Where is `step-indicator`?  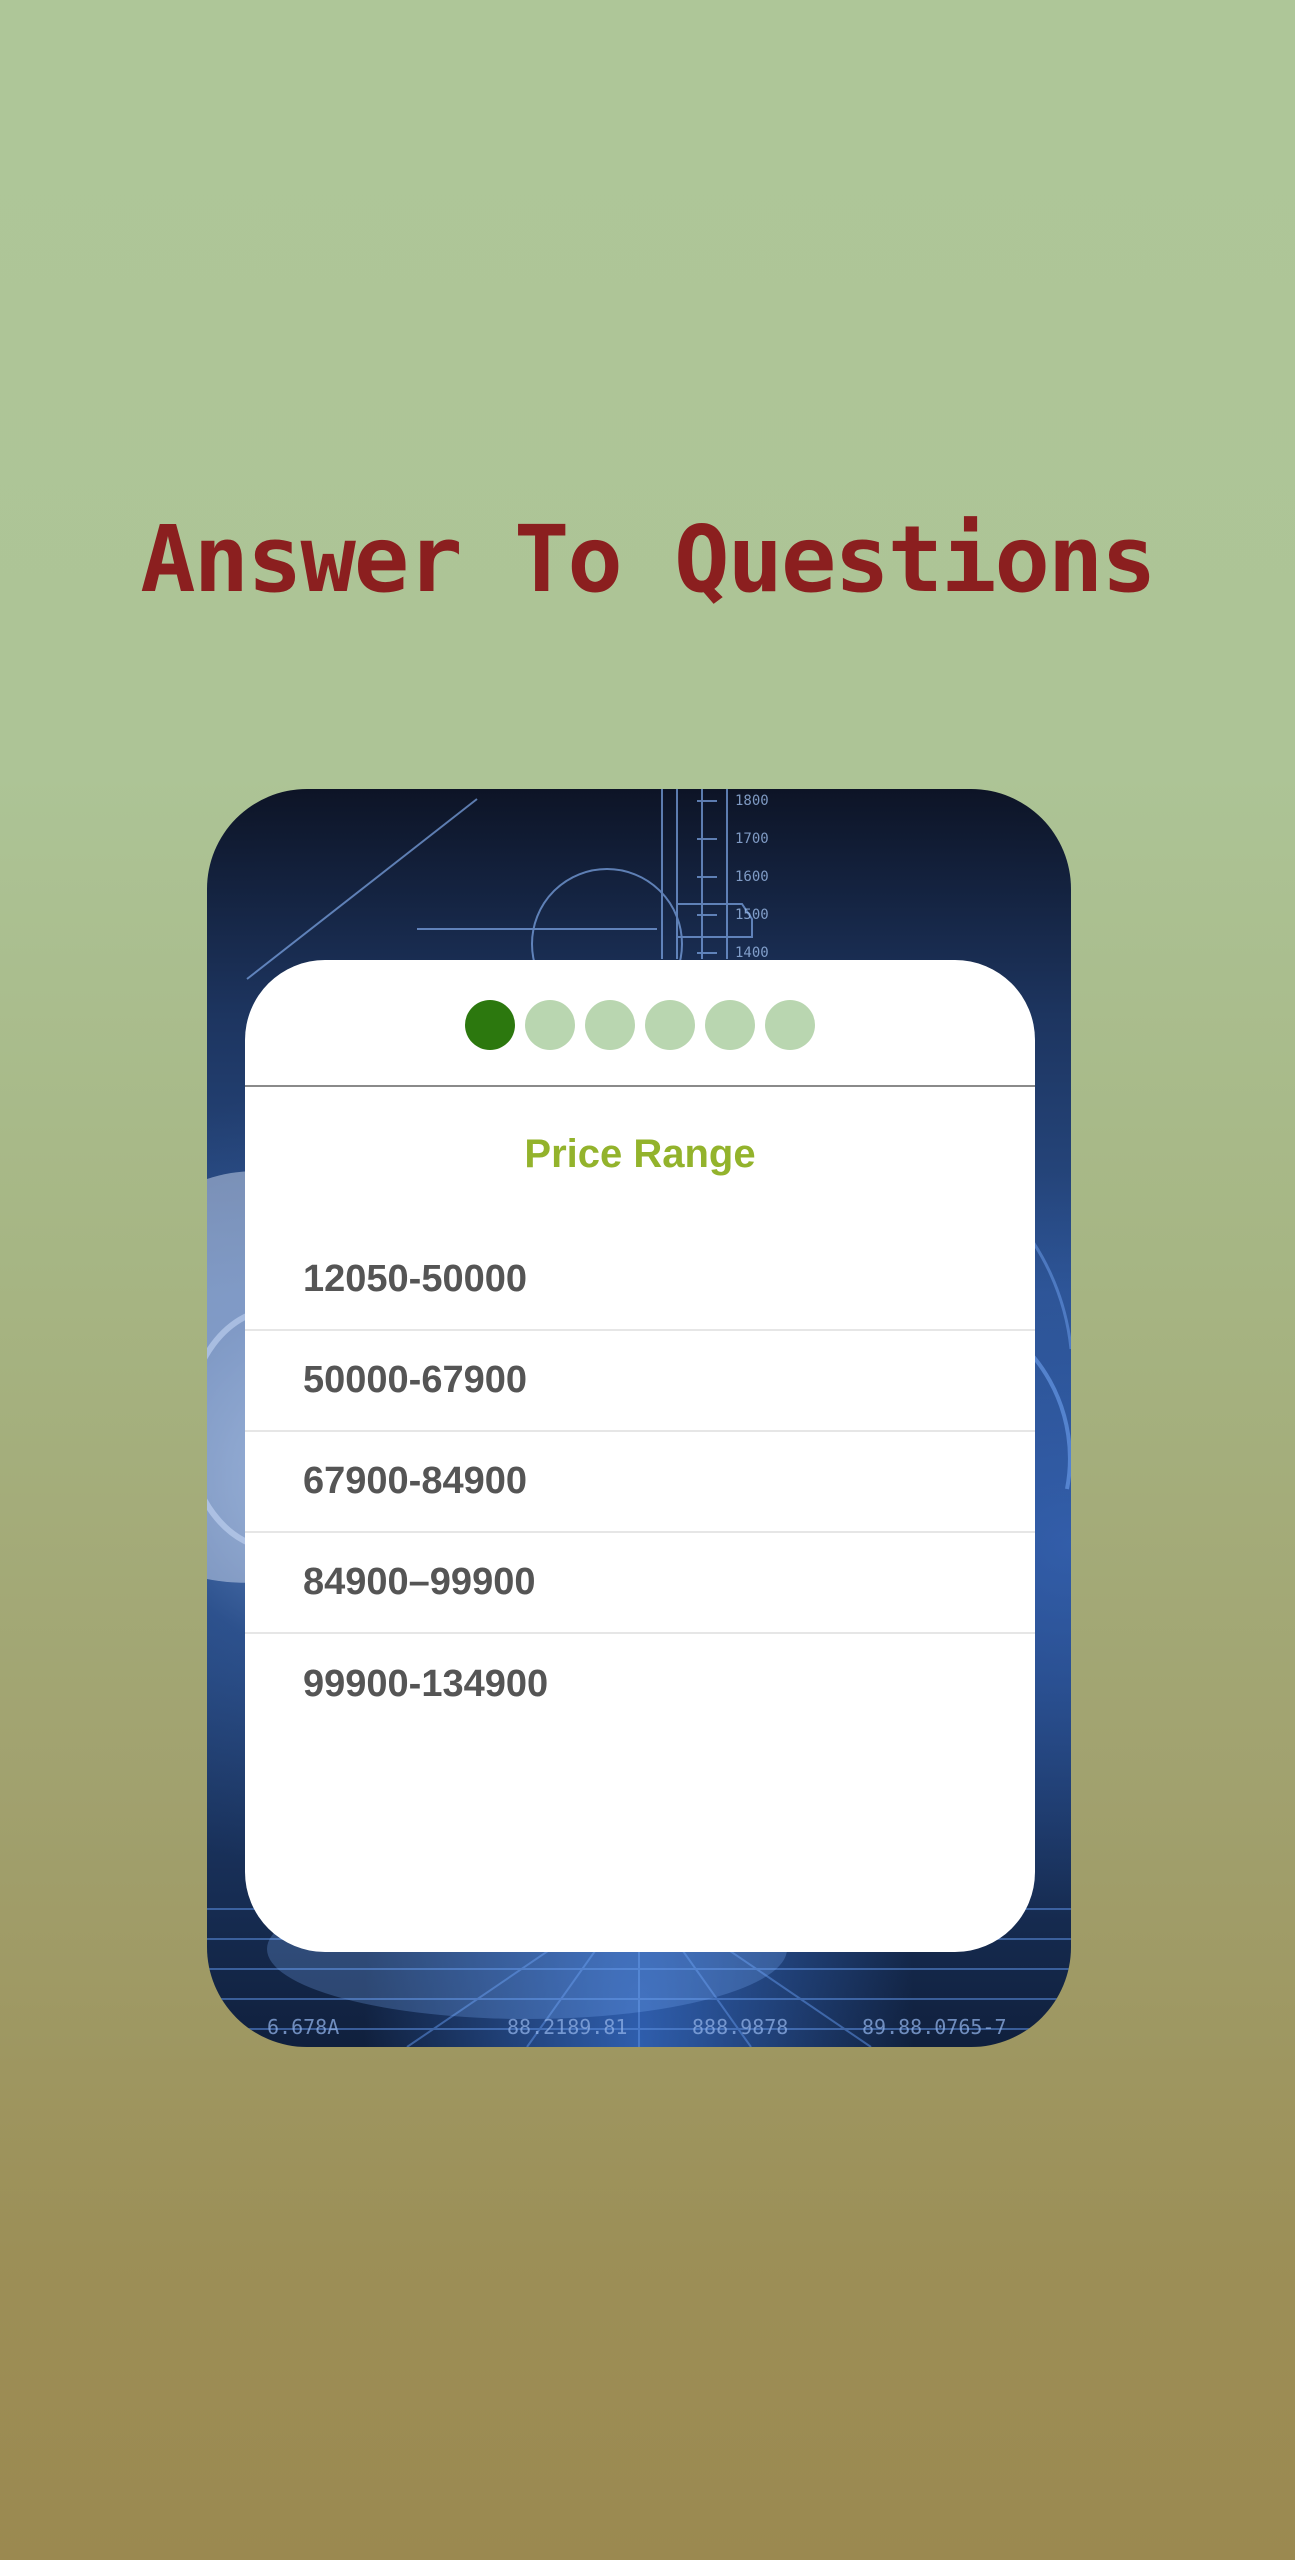
step-indicator is located at coordinates (640, 1025).